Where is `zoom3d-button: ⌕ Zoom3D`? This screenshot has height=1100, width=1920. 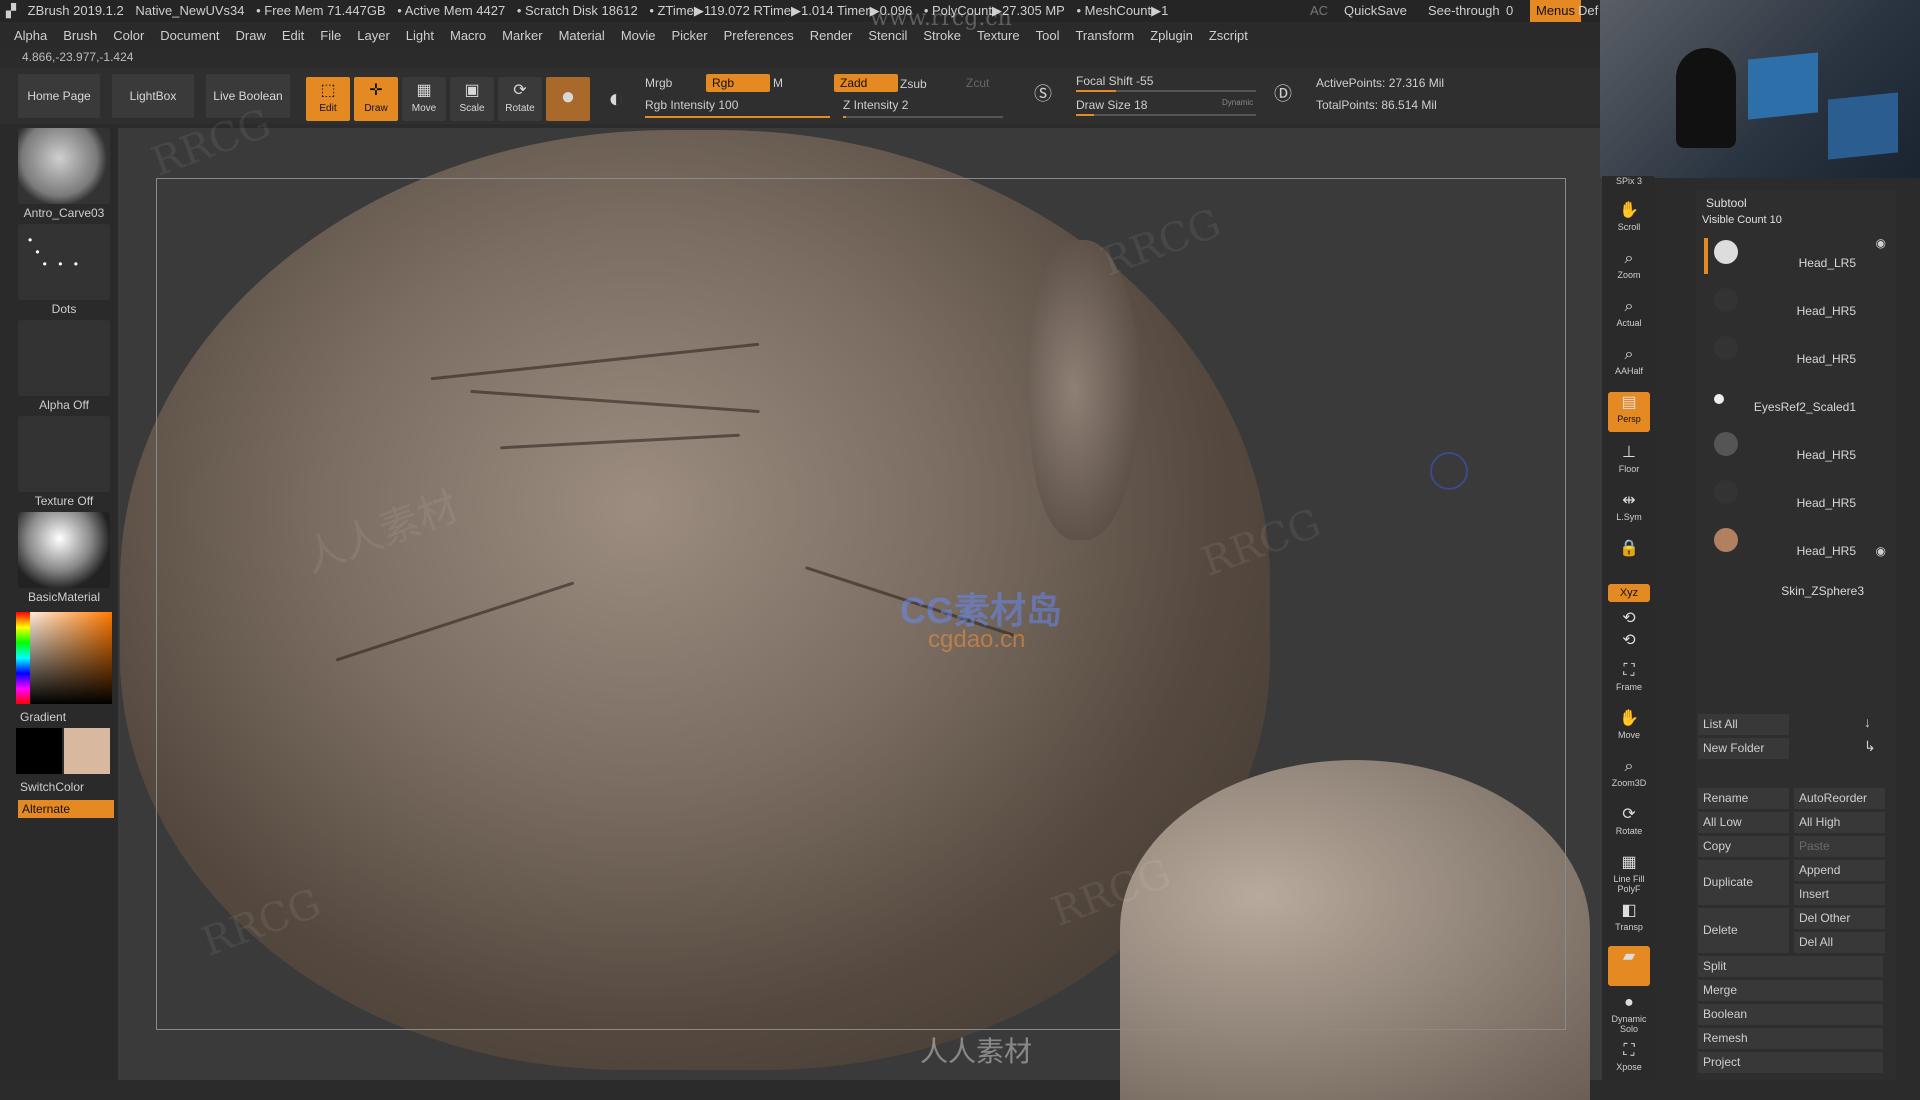
zoom3d-button: ⌕ Zoom3D is located at coordinates (1629, 776).